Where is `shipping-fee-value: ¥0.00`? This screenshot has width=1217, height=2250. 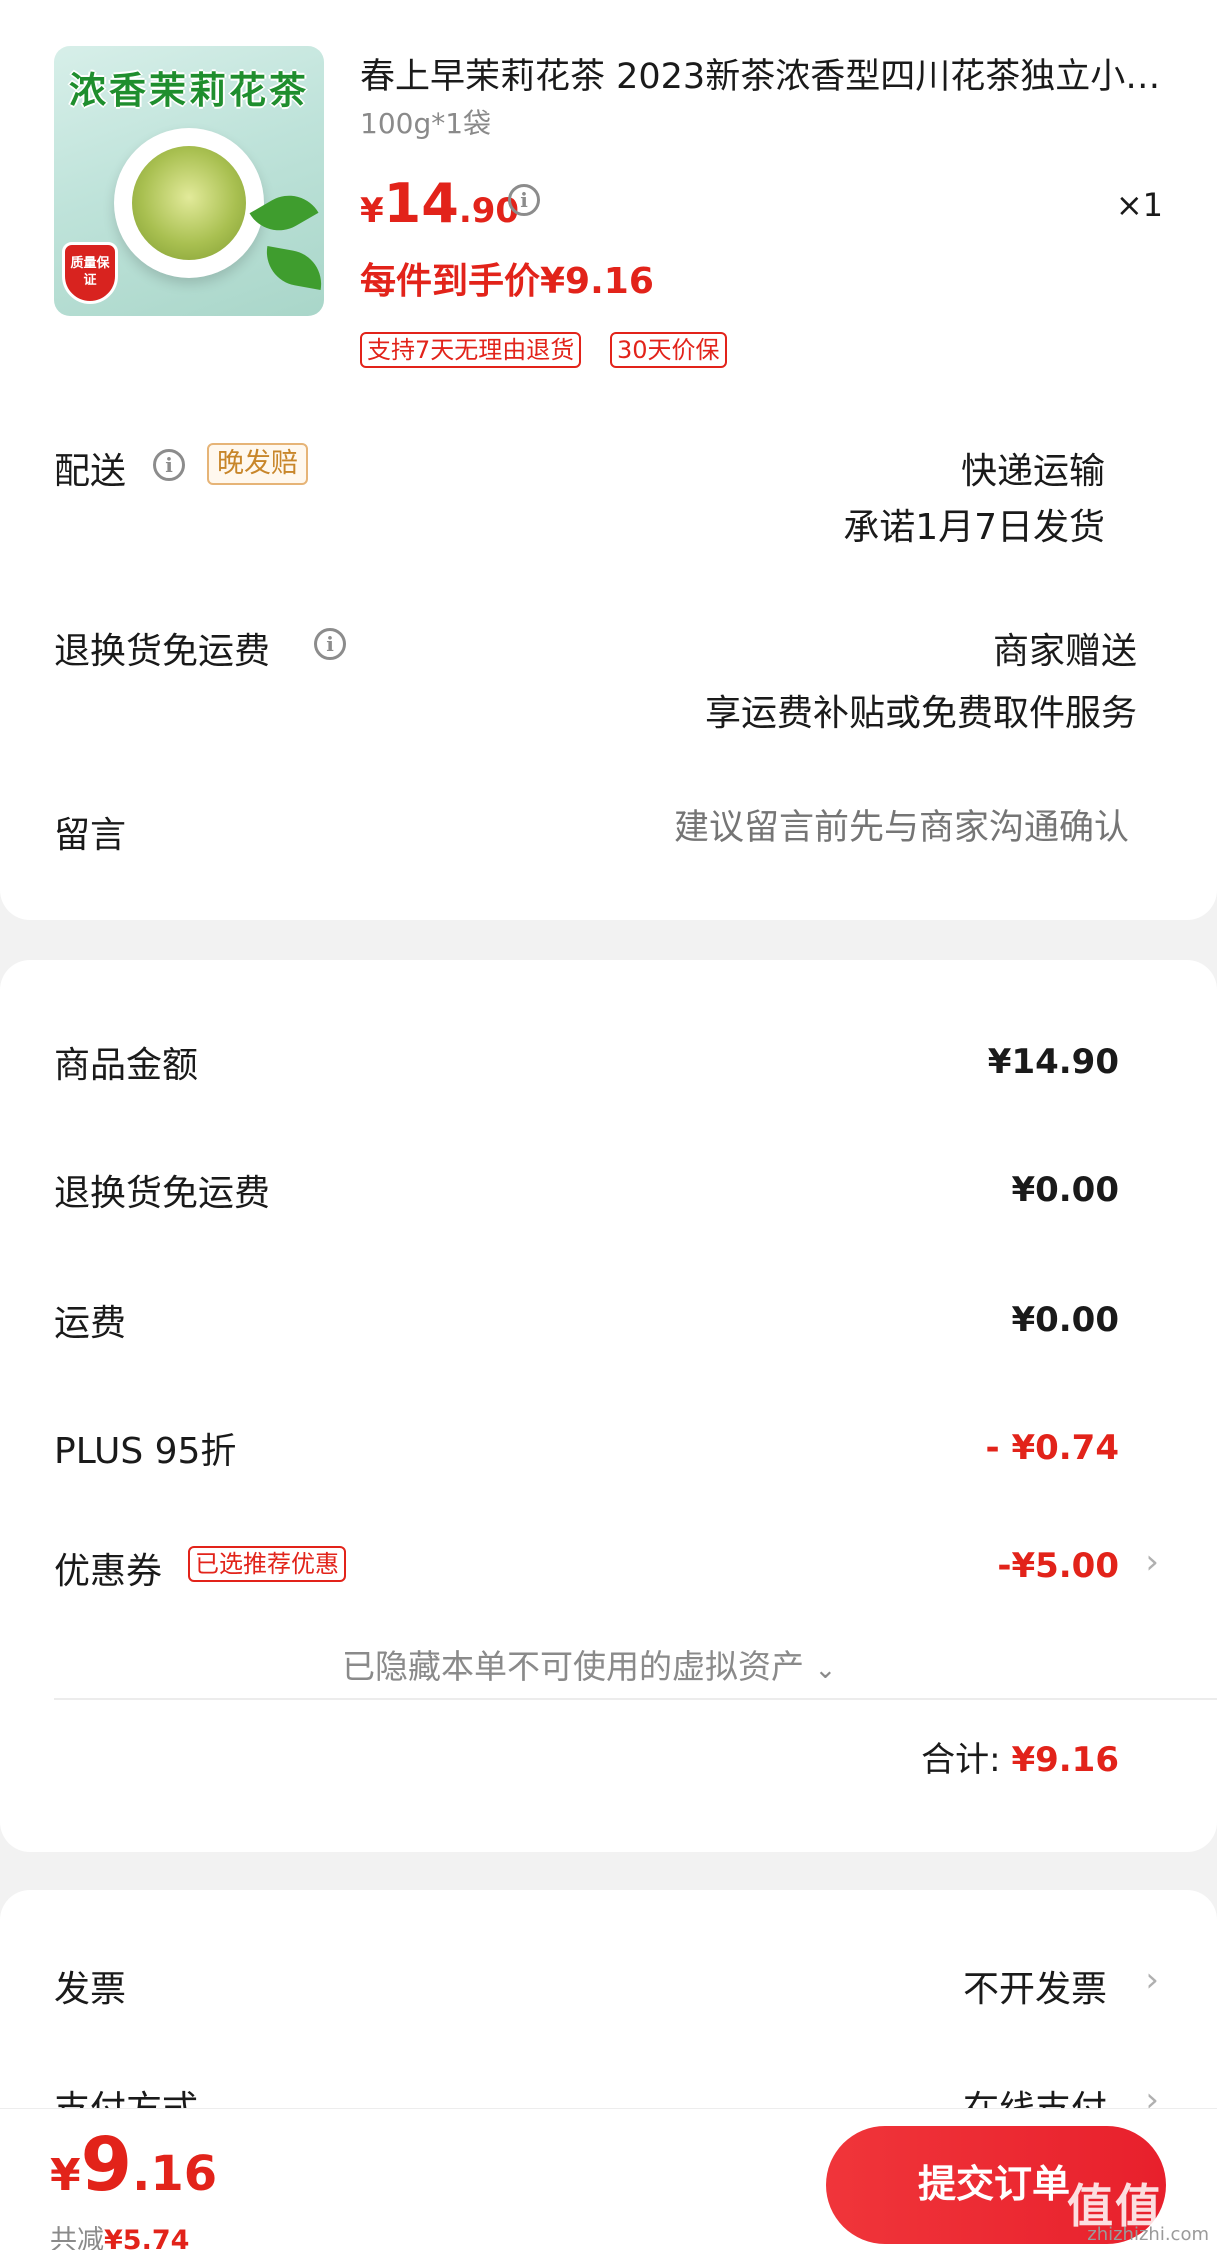 shipping-fee-value: ¥0.00 is located at coordinates (1065, 1320).